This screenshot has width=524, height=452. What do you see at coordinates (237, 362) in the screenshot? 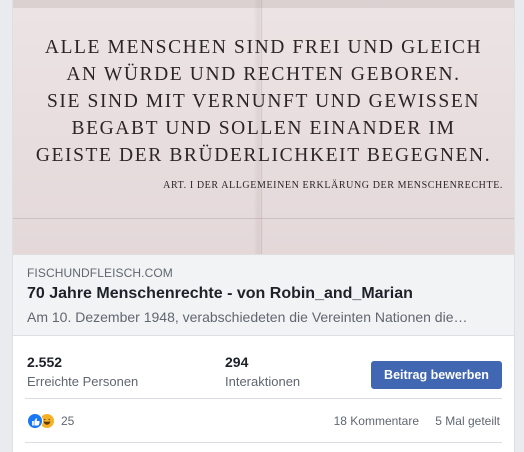
I see `engagement-value: 294` at bounding box center [237, 362].